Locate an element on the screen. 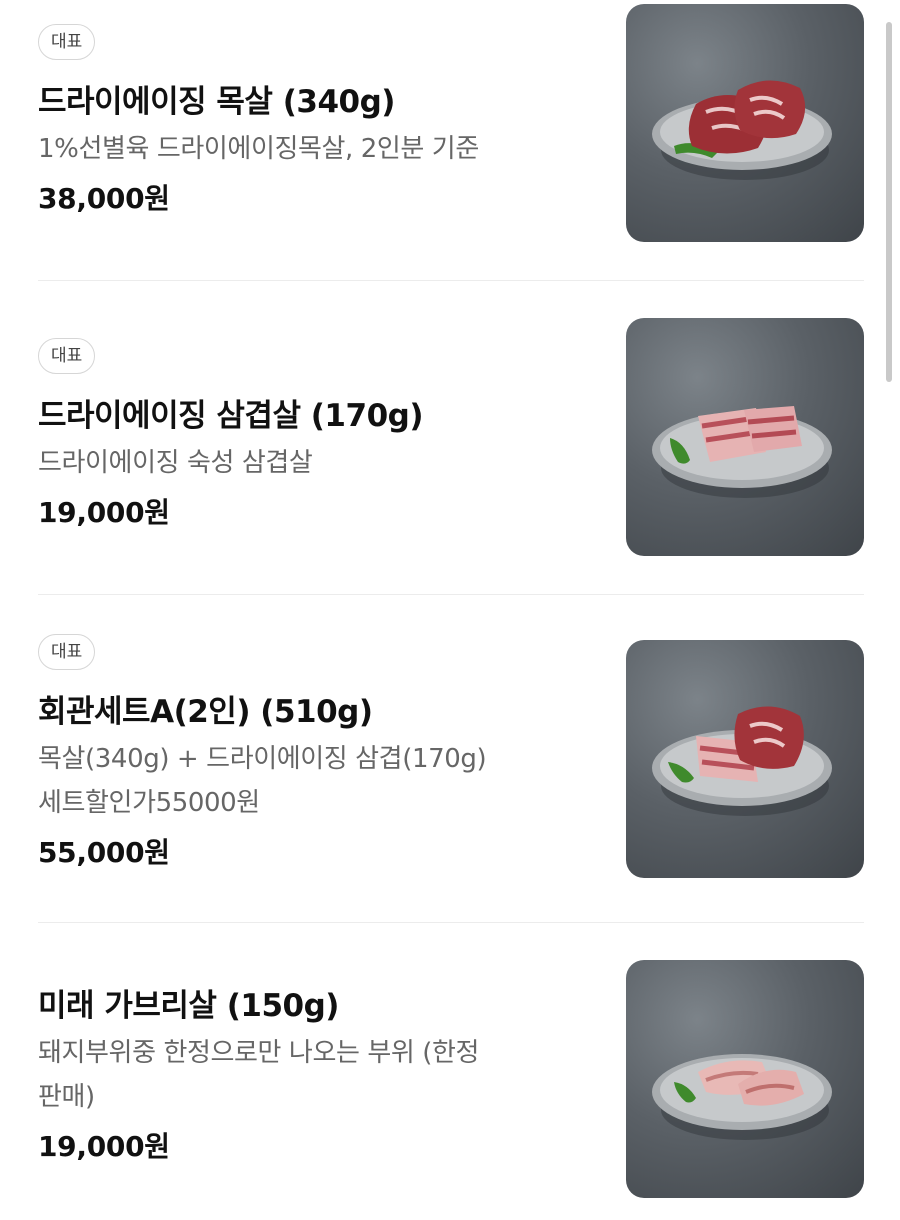 Image resolution: width=900 pixels, height=1220 pixels. pork-neck-image is located at coordinates (745, 123).